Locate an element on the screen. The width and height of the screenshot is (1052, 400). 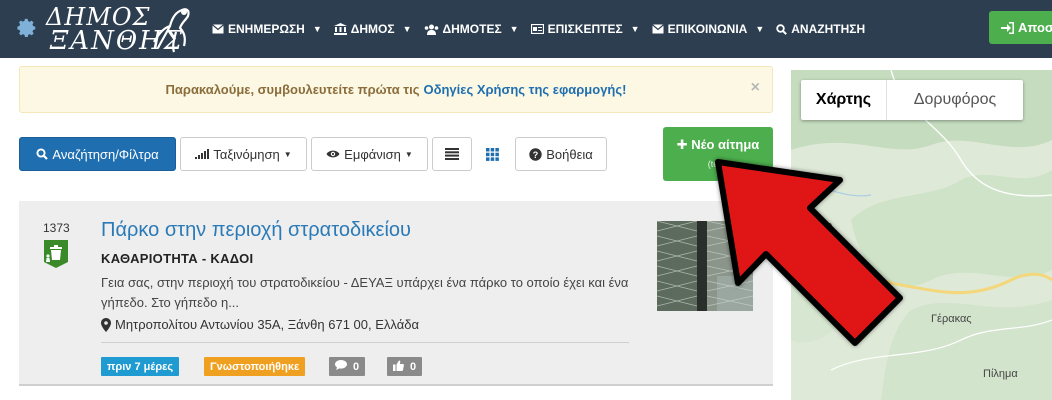
map-place-label: Πίλημα is located at coordinates (1000, 374).